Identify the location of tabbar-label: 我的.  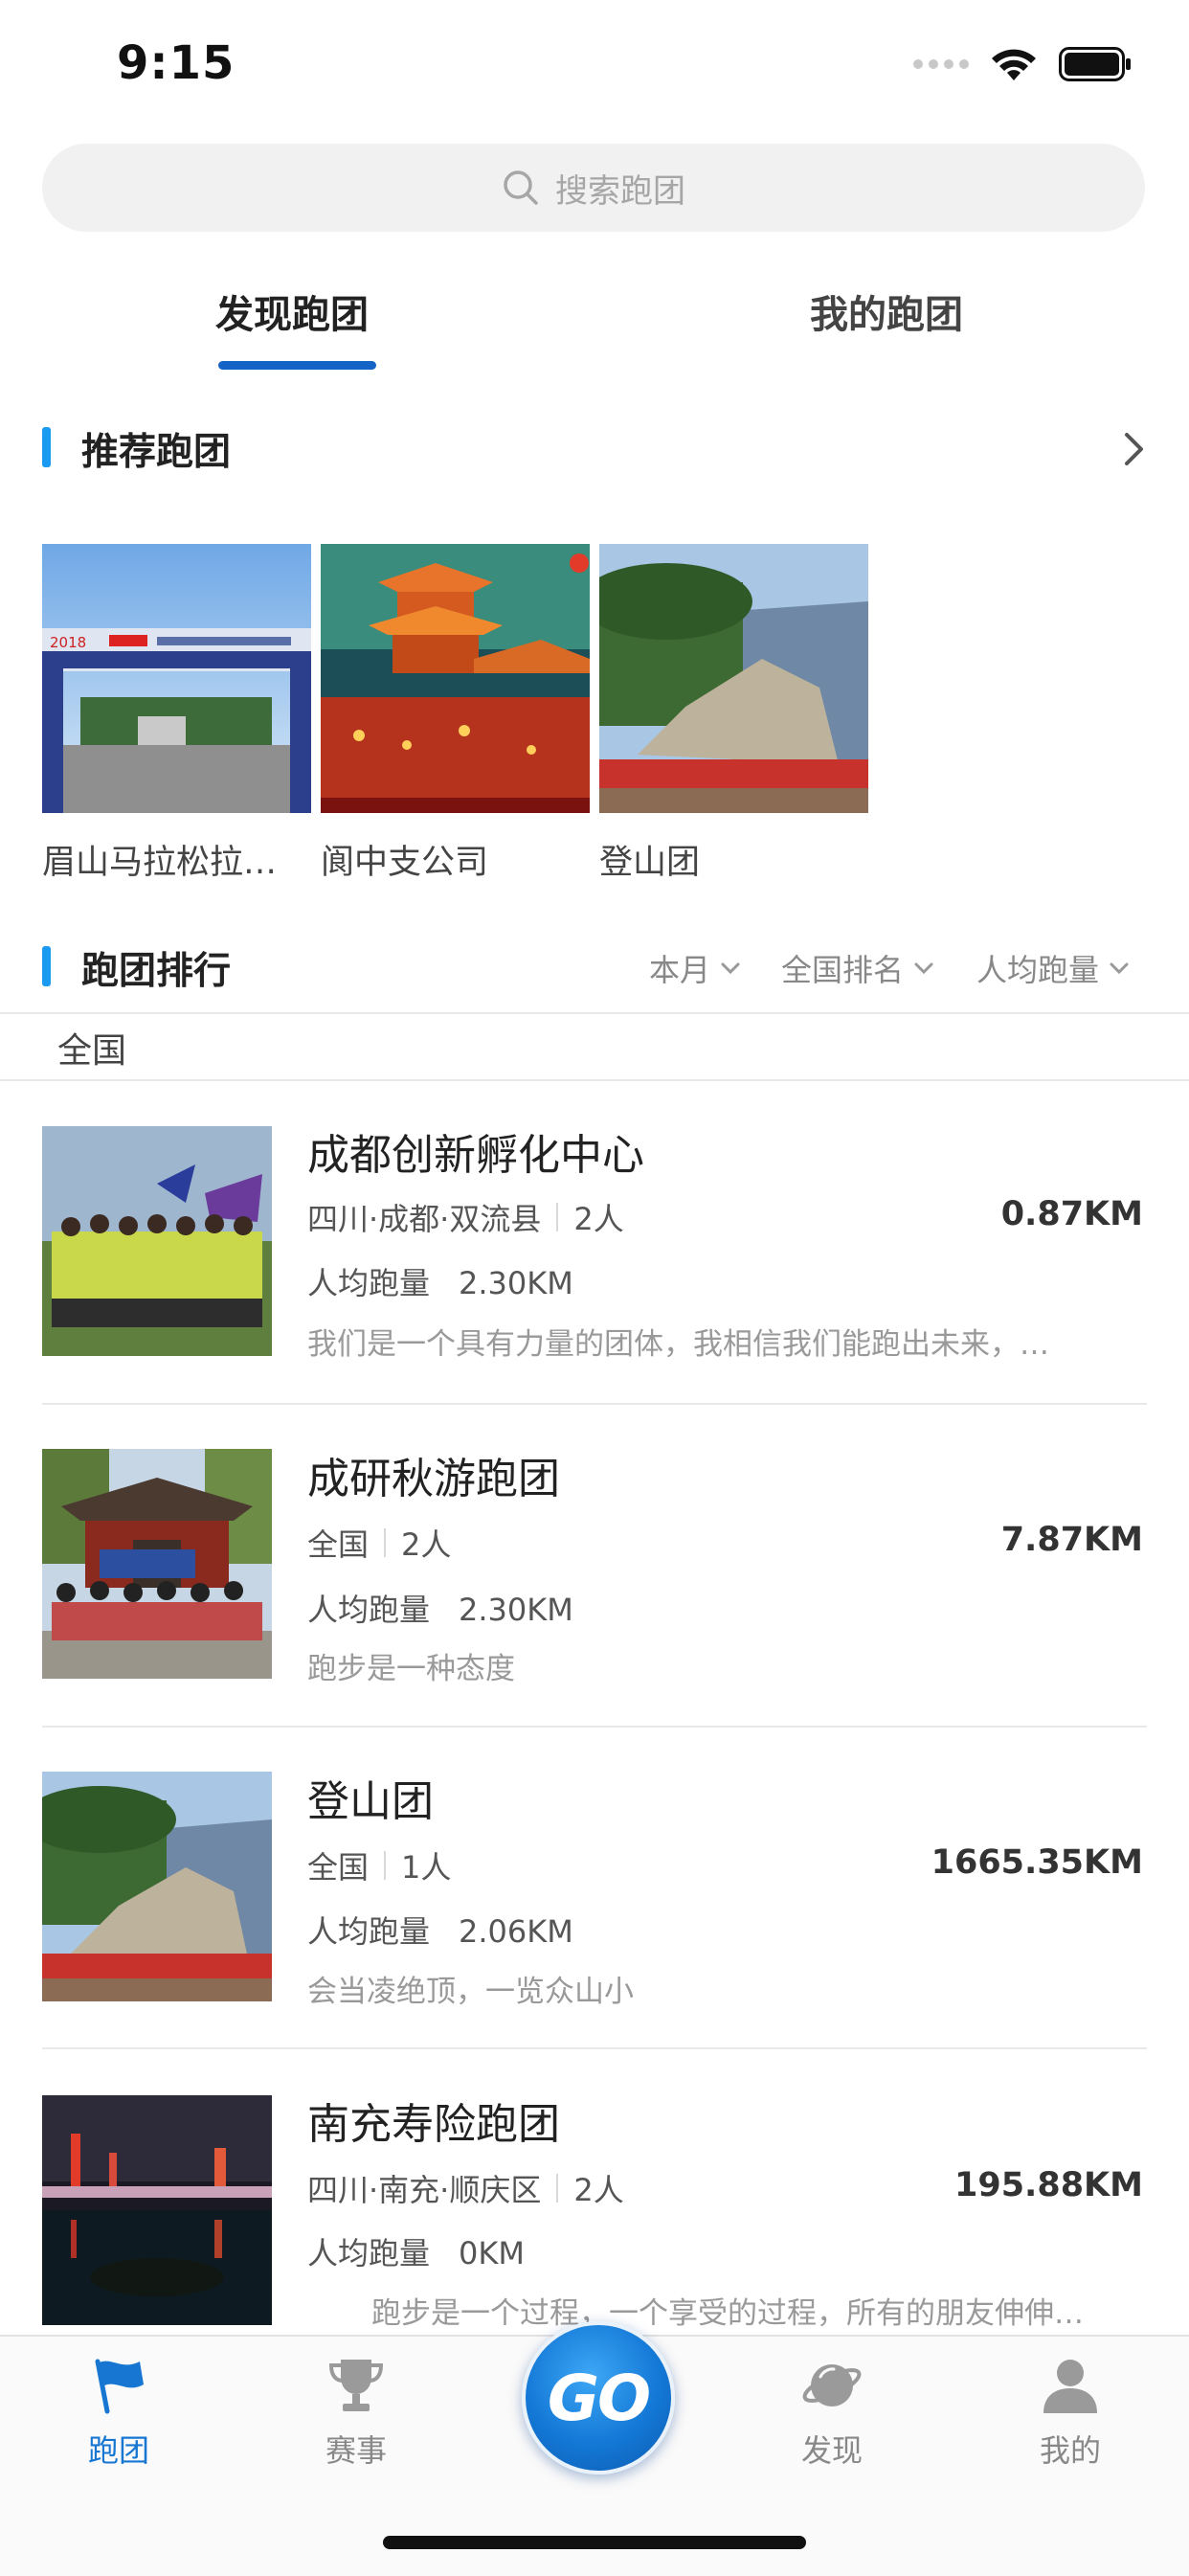
(1070, 2450).